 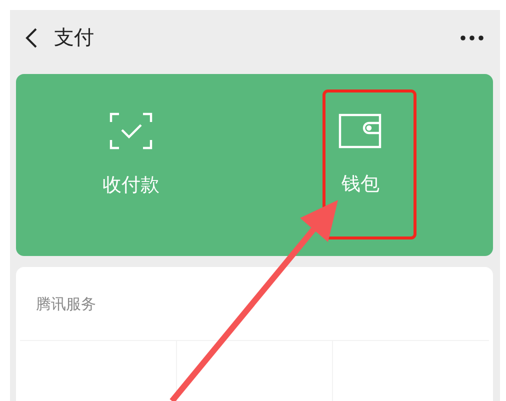 I want to click on page-title: 支付, so click(x=74, y=38).